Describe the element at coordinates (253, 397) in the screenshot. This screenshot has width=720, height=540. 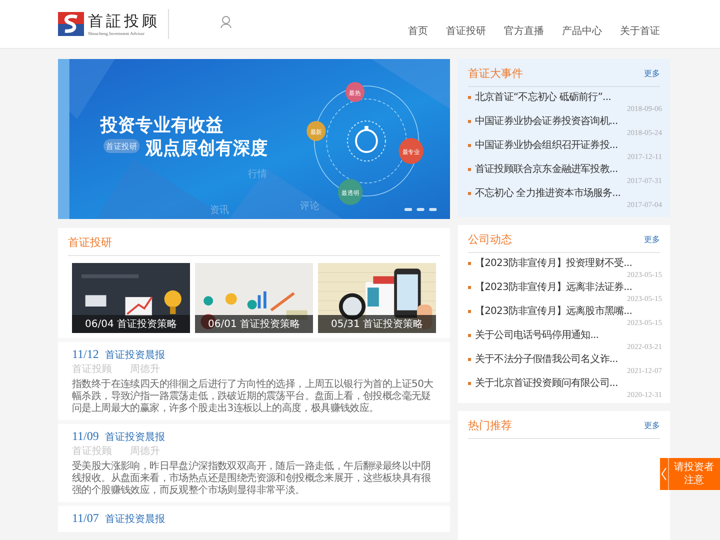
I see `article-summary: 指数终于在连续四天的徘徊之后进行了方向性的选择，上周五以银行为首的上证50大幅杀跌，导致沪指一路震荡走低，跌破近期的震荡平台。盘面上看，创投概念毫无疑问是上周最大的赢家，许多个股走出3连板以上的高度，极具赚钱效应。` at that location.